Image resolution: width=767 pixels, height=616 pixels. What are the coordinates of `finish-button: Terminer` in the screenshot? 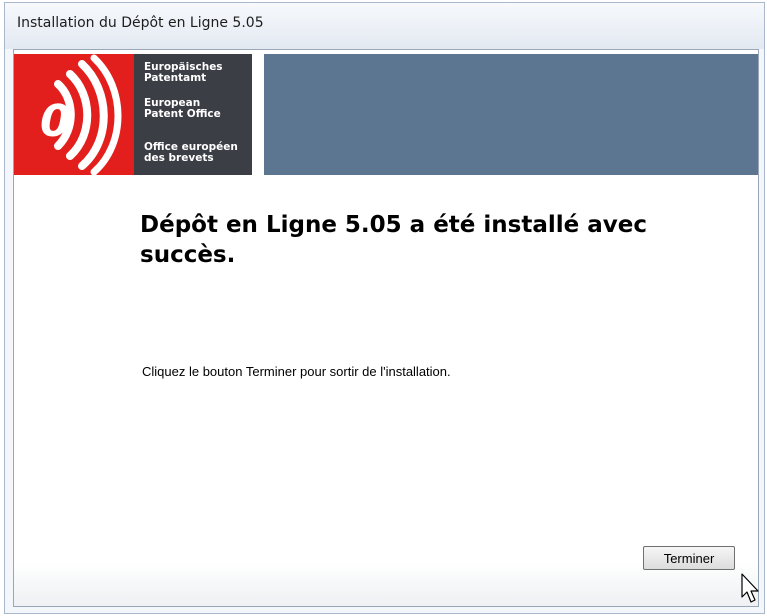 It's located at (689, 558).